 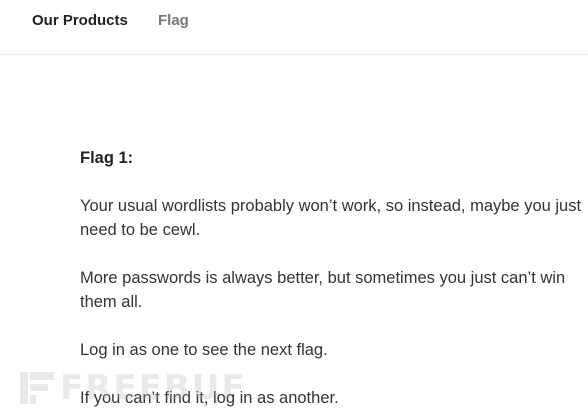 I want to click on flag-heading: Flag 1:, so click(x=107, y=158).